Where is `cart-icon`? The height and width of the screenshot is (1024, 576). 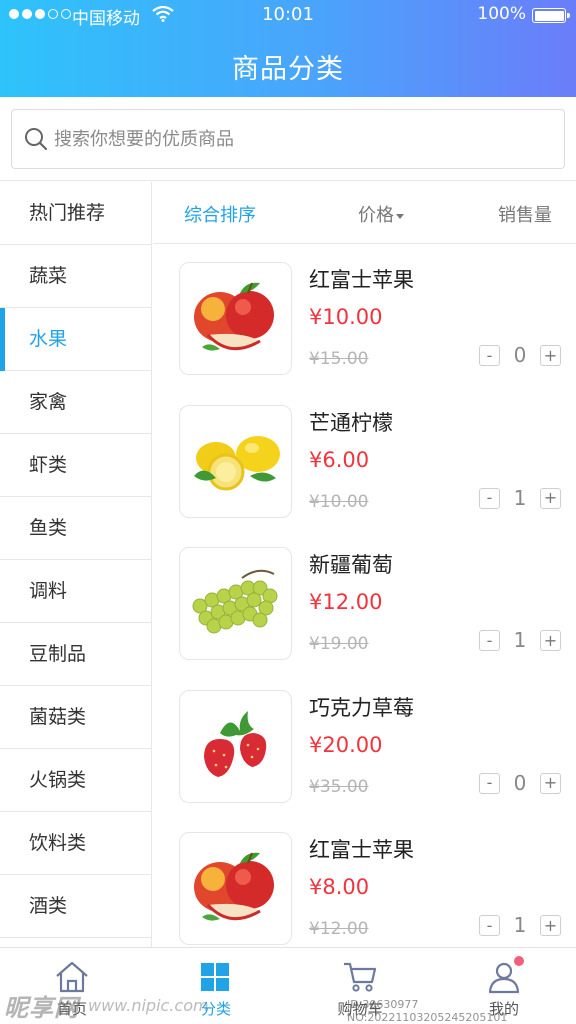
cart-icon is located at coordinates (360, 977).